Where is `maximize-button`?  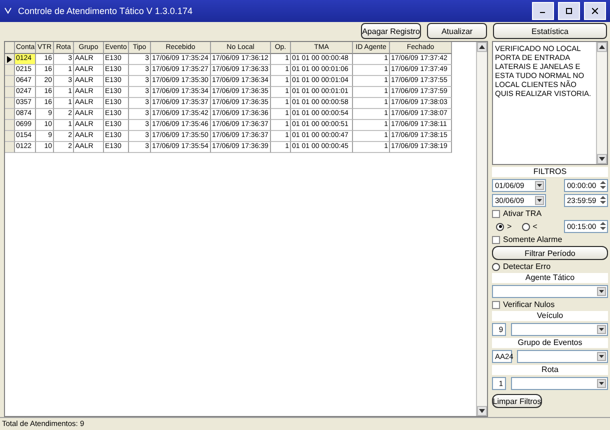
maximize-button is located at coordinates (569, 11).